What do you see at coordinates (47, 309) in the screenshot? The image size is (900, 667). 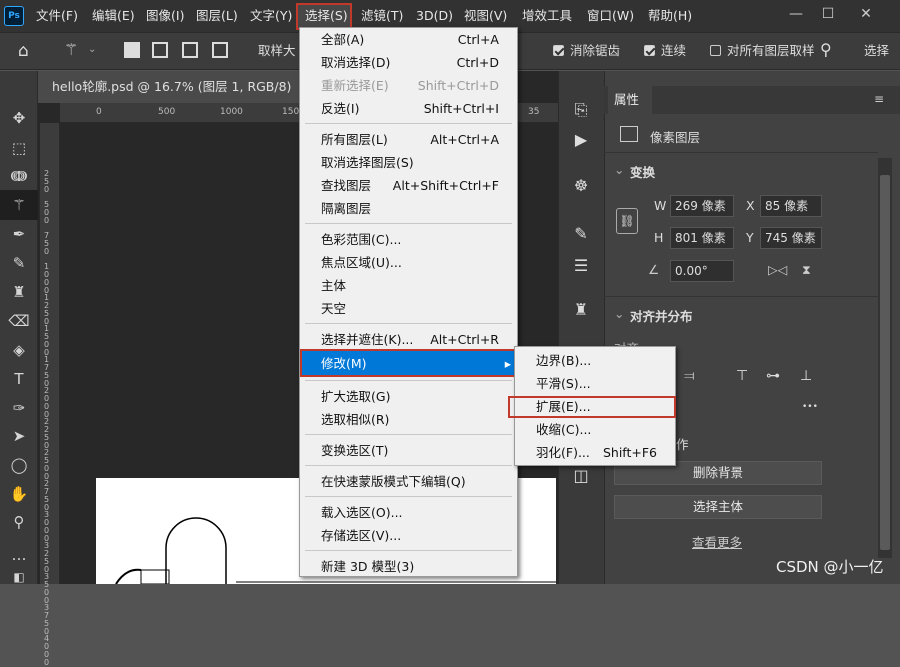 I see `ruler-tick: 1 2 5 0` at bounding box center [47, 309].